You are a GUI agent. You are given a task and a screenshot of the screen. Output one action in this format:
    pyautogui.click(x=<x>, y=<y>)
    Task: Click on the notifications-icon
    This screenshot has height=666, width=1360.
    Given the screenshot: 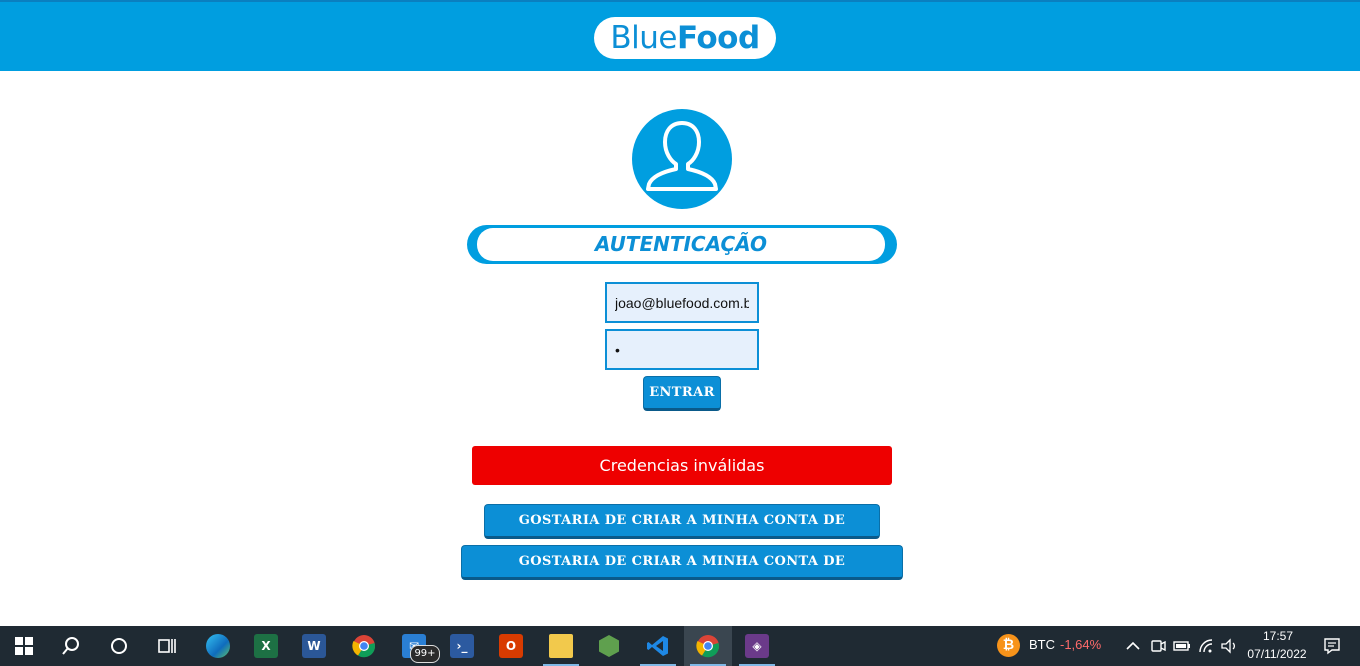 What is the action you would take?
    pyautogui.click(x=1332, y=646)
    